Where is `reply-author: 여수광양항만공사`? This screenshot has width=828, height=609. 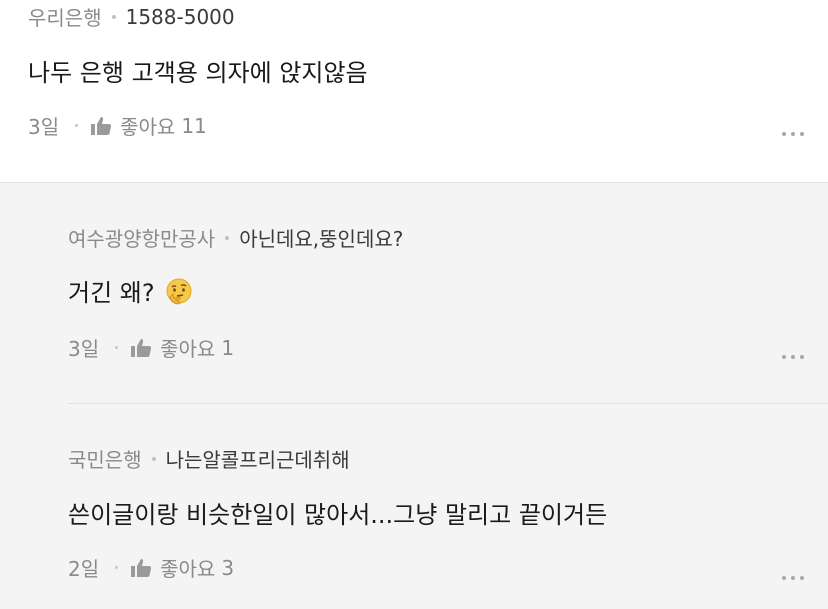 reply-author: 여수광양항만공사 is located at coordinates (141, 237).